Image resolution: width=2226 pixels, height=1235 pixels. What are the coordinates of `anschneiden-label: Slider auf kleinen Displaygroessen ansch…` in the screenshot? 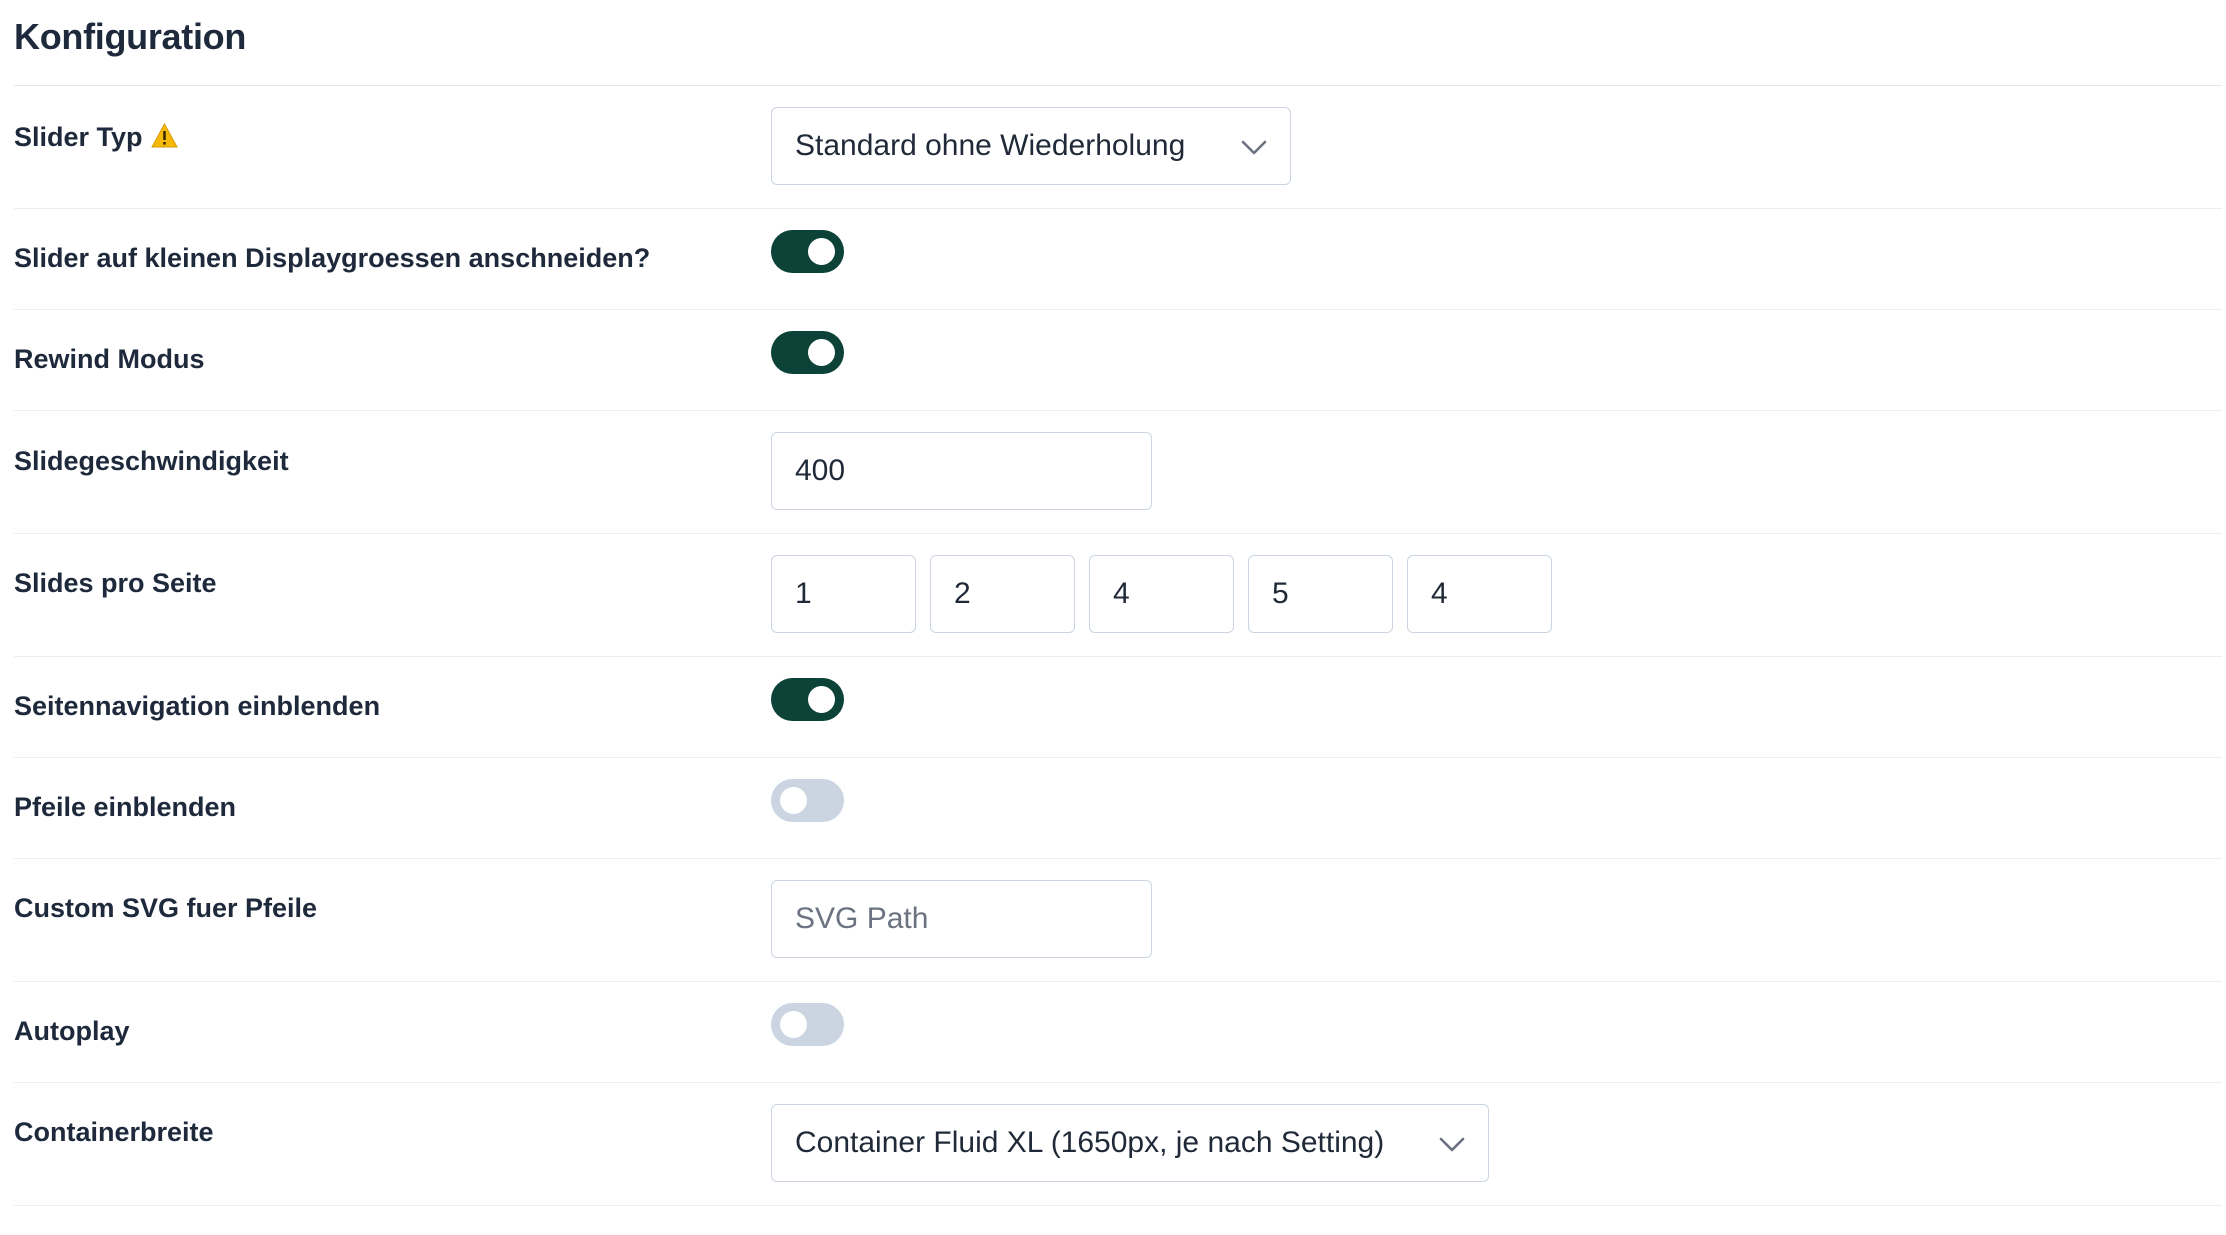 It's located at (332, 258).